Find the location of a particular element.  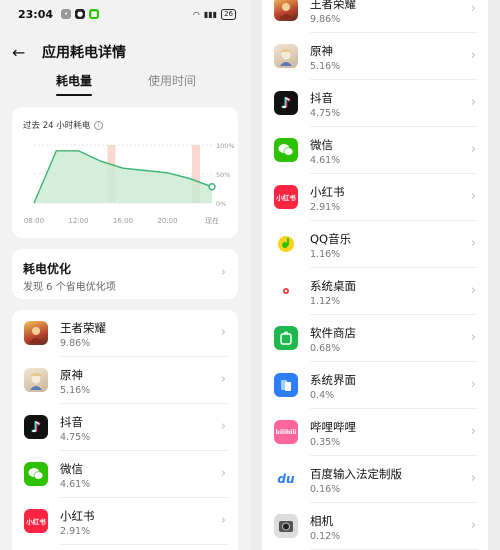

chat-icon: ● is located at coordinates (80, 14).